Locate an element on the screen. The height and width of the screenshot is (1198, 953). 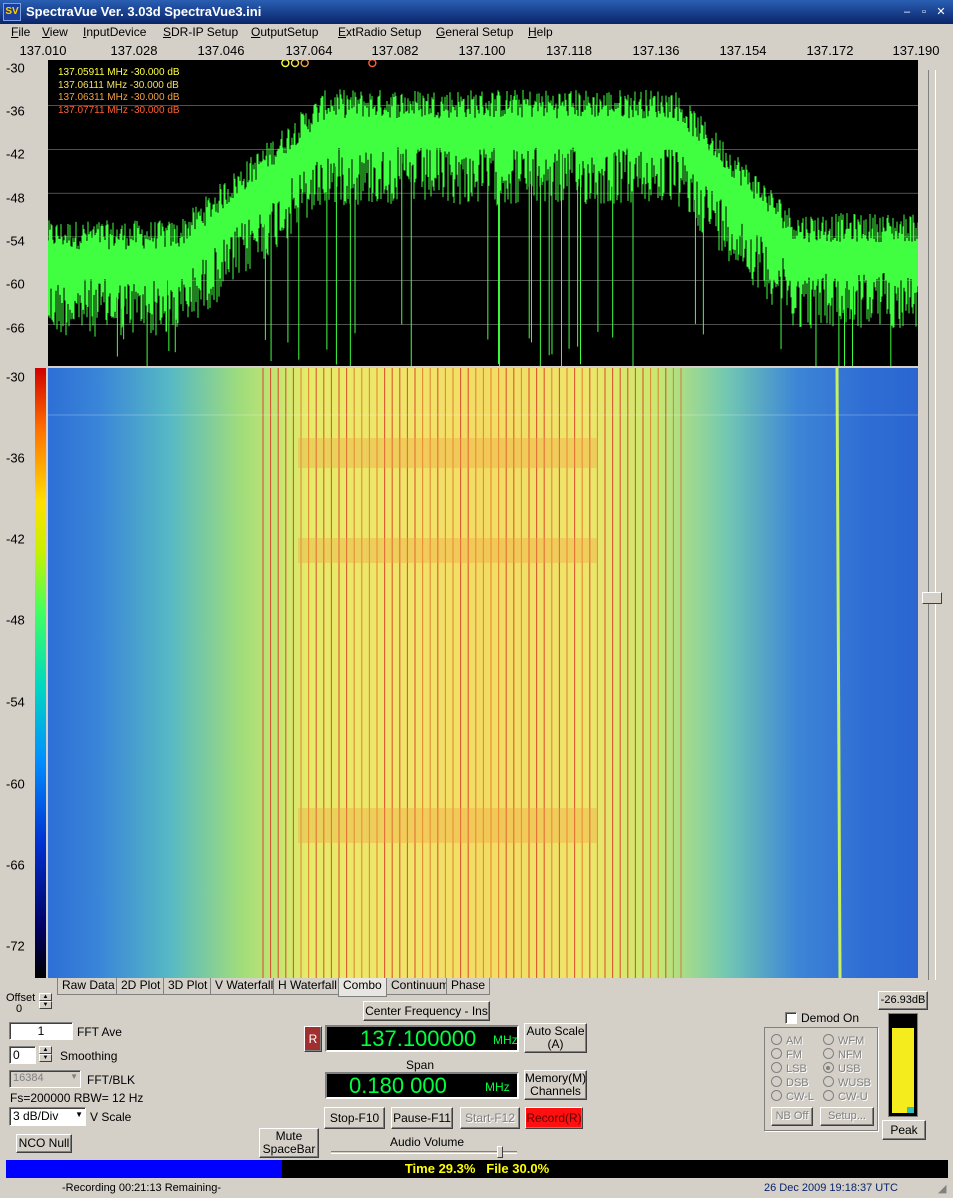
radio-nfm: NFM is located at coordinates (842, 1054).